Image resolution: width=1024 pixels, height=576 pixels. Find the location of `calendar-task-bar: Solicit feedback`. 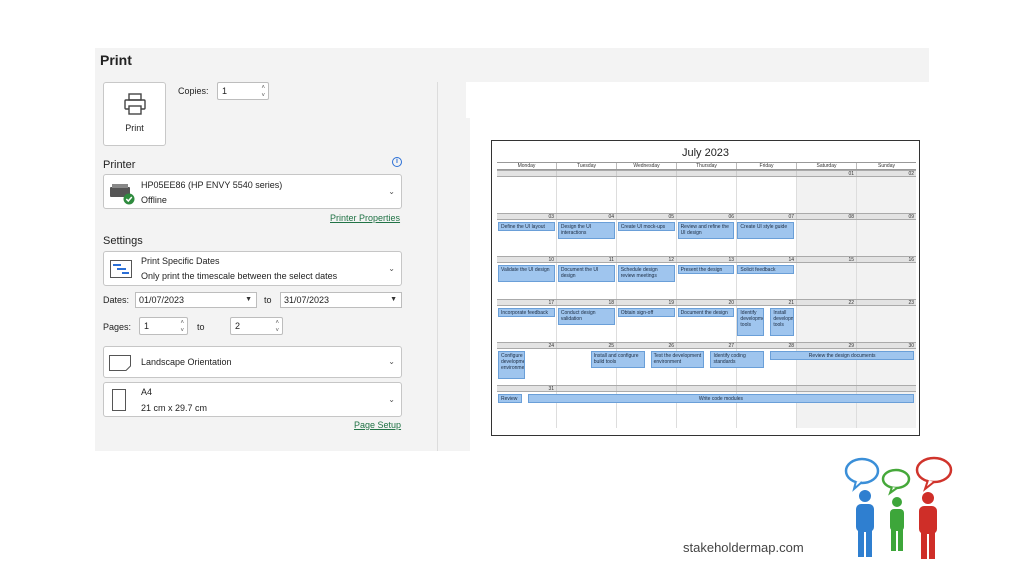

calendar-task-bar: Solicit feedback is located at coordinates (766, 269).